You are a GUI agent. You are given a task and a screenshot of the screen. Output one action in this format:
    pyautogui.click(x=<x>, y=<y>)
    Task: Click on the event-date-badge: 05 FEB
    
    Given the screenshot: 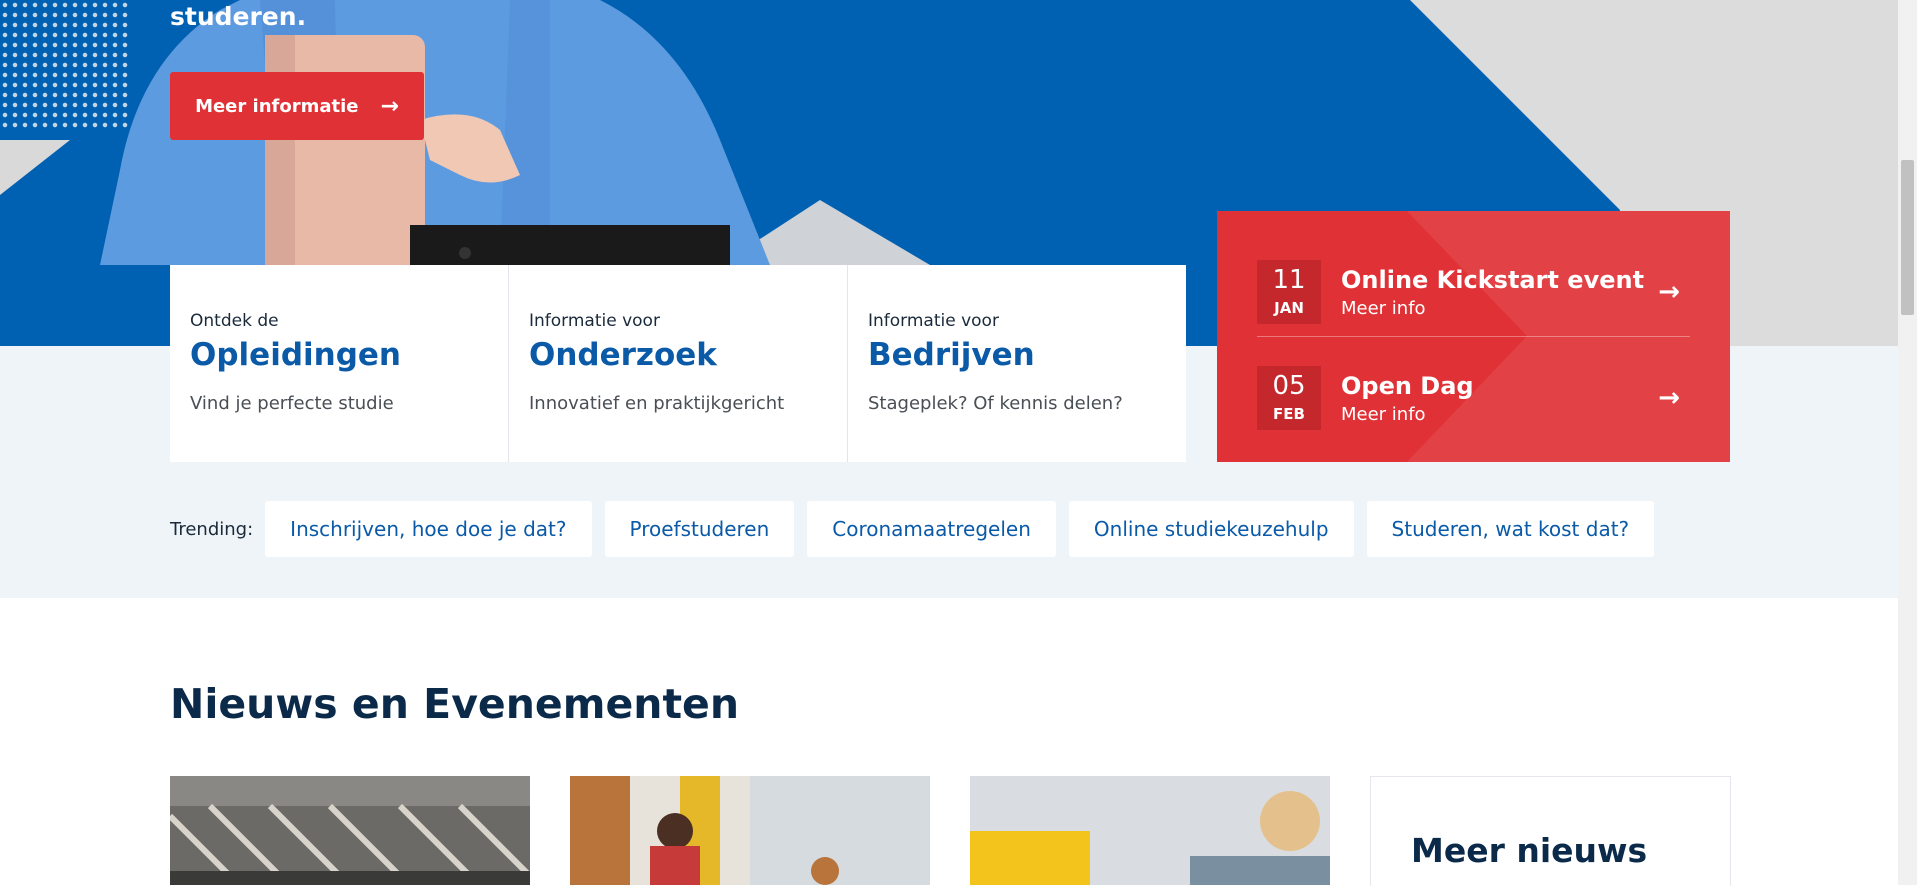 What is the action you would take?
    pyautogui.click(x=1289, y=398)
    